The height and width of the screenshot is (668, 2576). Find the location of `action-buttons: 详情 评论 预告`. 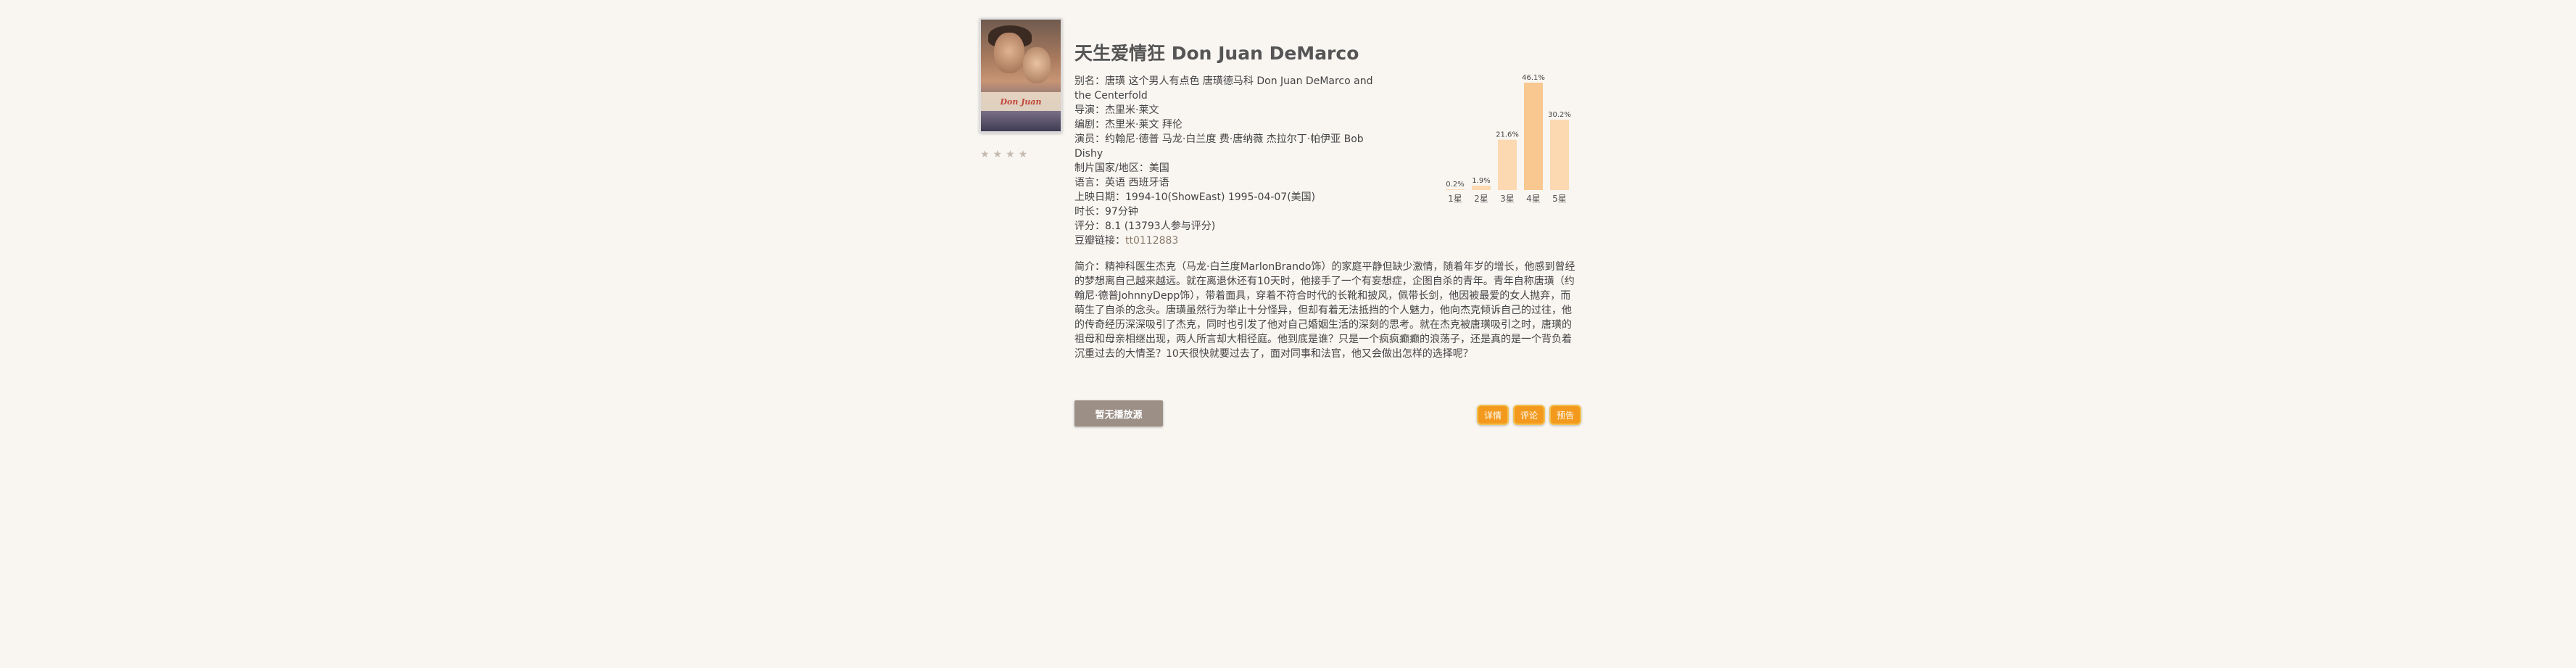

action-buttons: 详情 评论 预告 is located at coordinates (1529, 415).